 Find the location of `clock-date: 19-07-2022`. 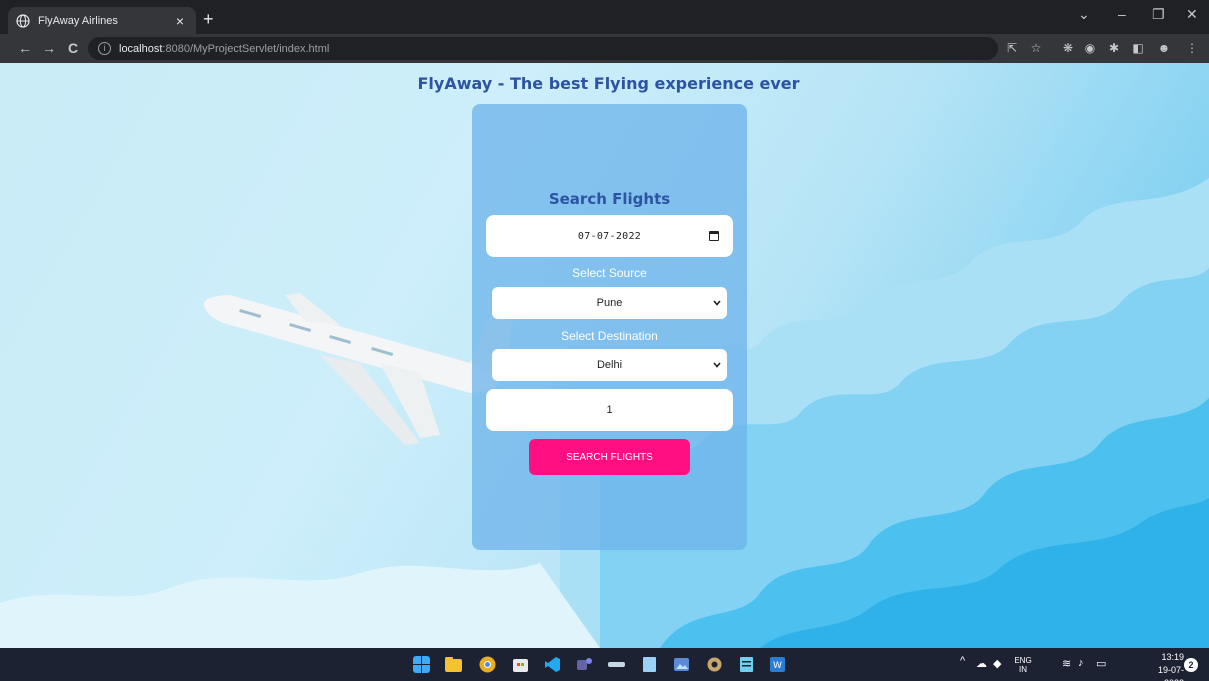

clock-date: 19-07-2022 is located at coordinates (1170, 673).